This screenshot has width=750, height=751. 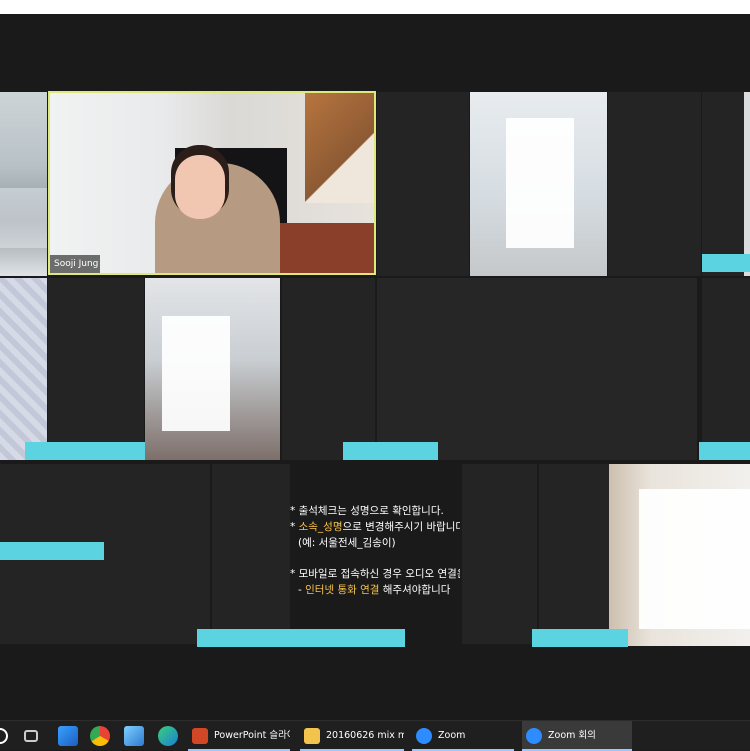 What do you see at coordinates (4, 736) in the screenshot?
I see `search-circle-icon` at bounding box center [4, 736].